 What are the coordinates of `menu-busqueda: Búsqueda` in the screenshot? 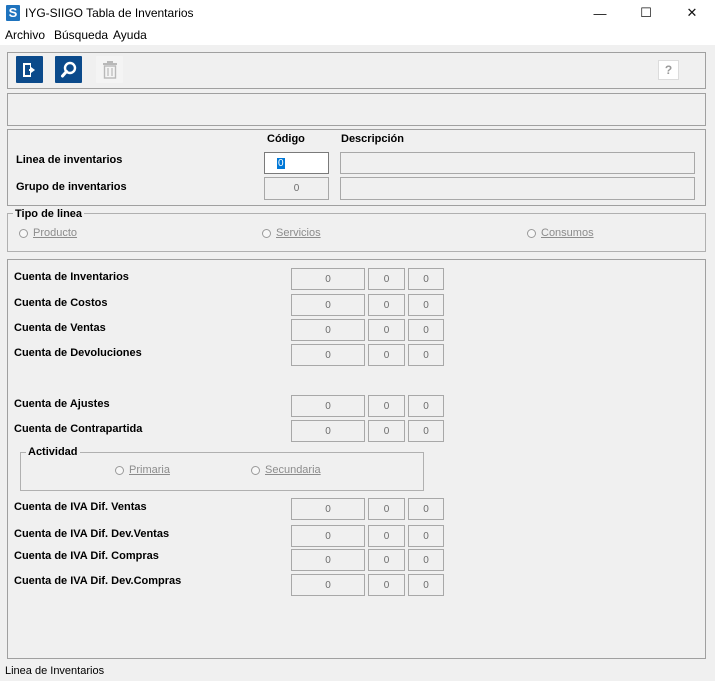 It's located at (81, 35).